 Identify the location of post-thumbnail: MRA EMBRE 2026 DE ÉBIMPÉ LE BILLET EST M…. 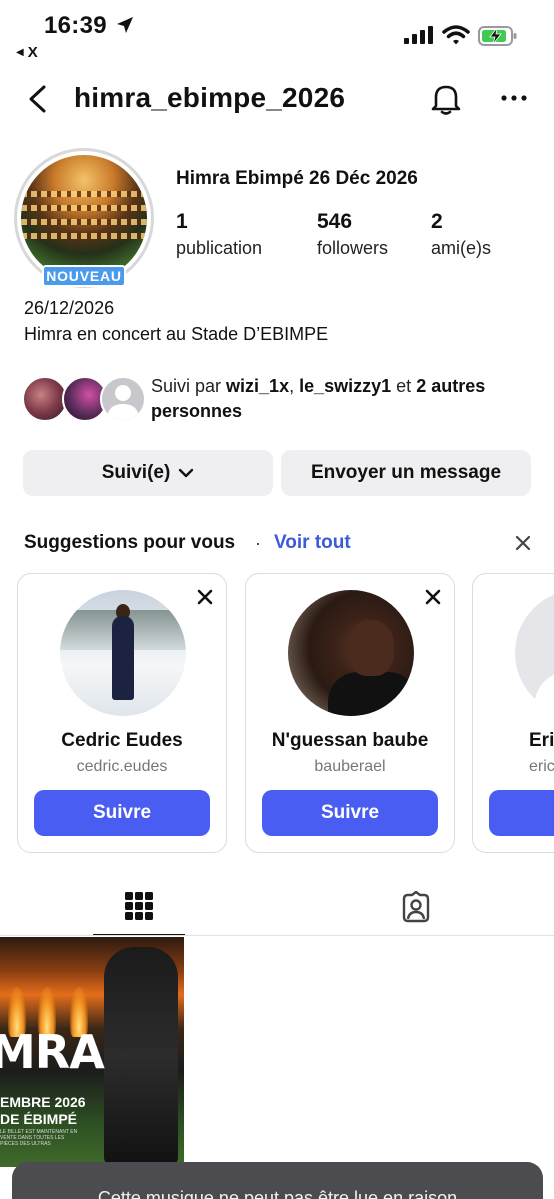
(92, 1052).